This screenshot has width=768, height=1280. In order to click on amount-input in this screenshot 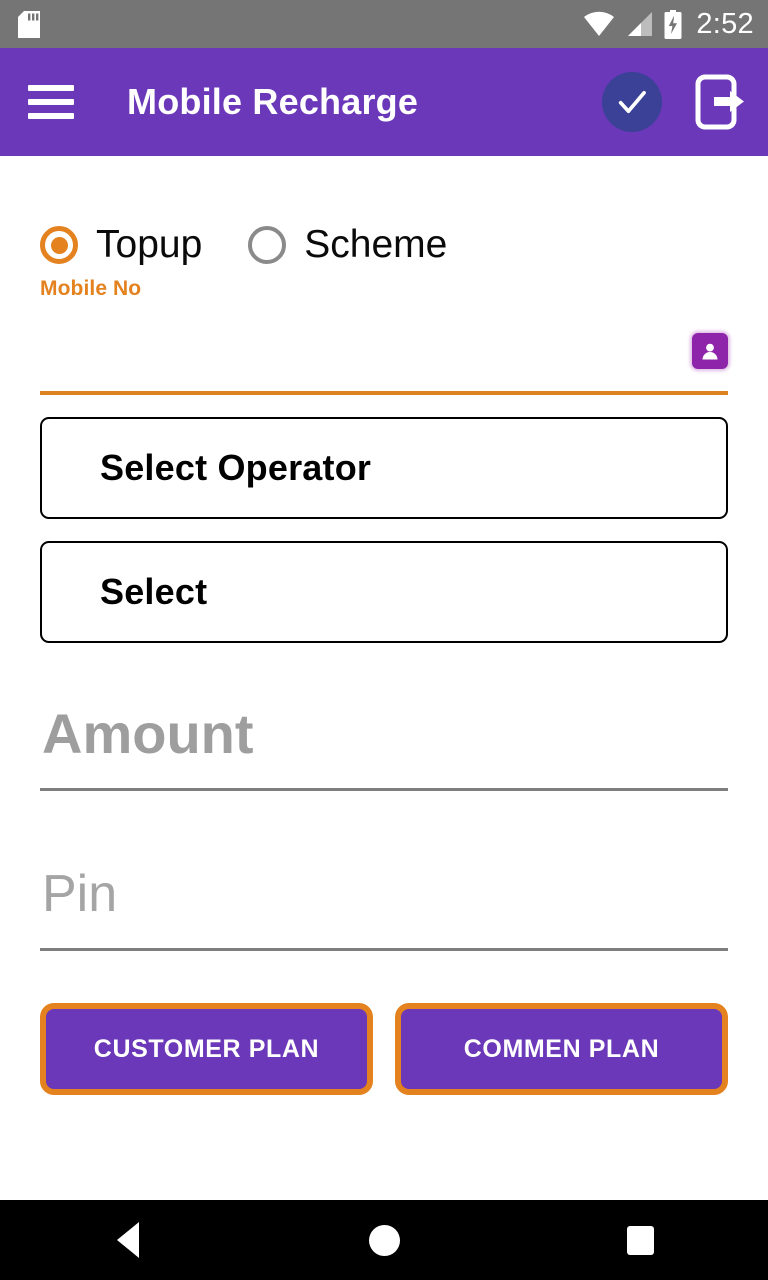, I will do `click(384, 738)`.